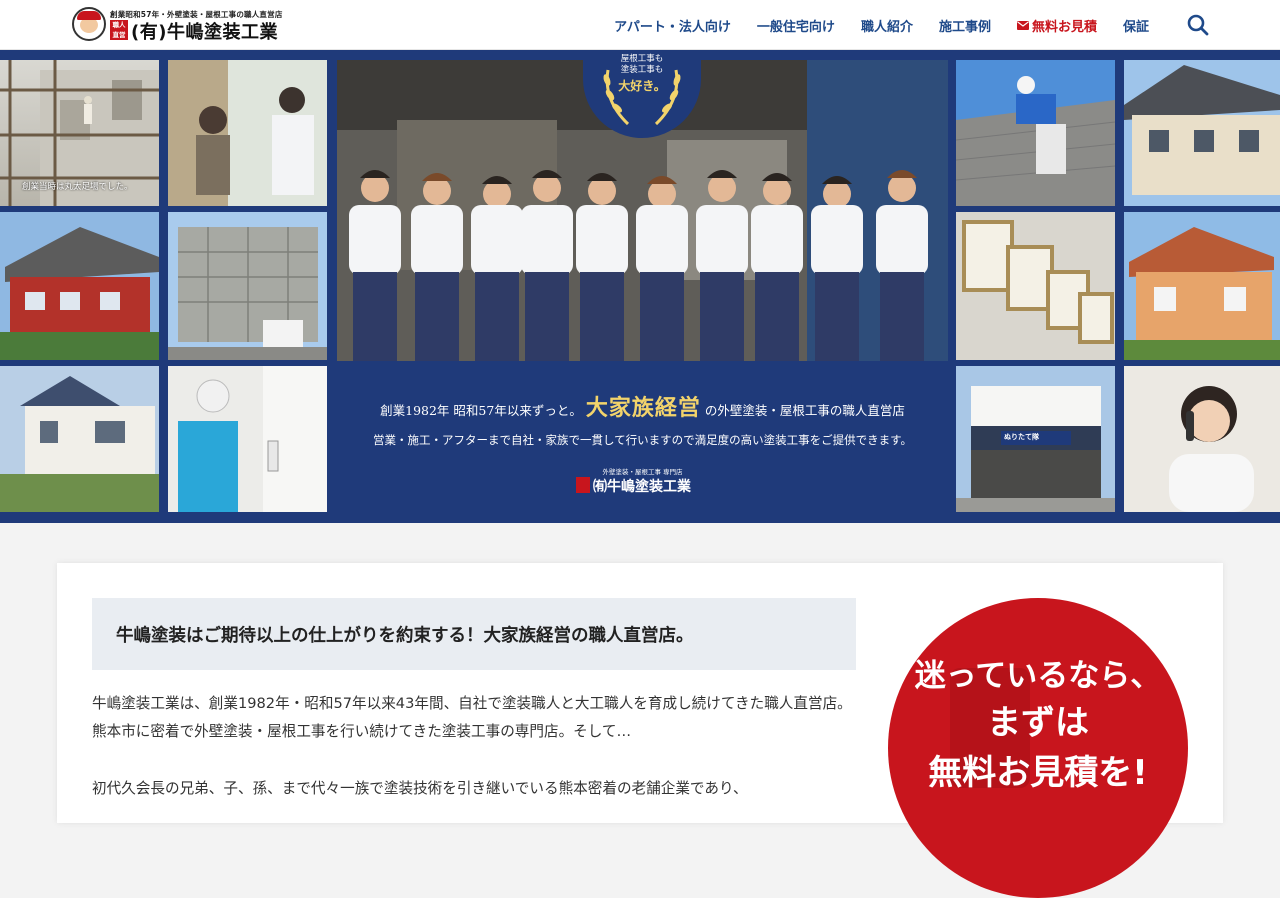 Image resolution: width=1280 pixels, height=898 pixels. Describe the element at coordinates (642, 472) in the screenshot. I see `hero-logo-tagline: 外壁塗装・屋根工事 専門店` at that location.